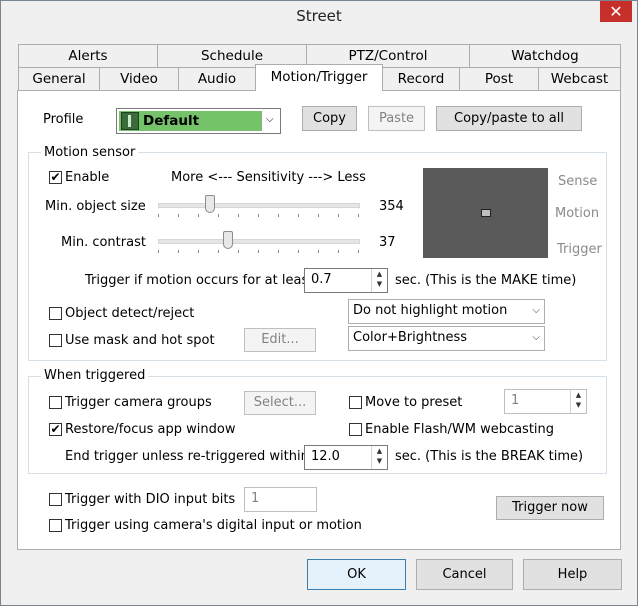 Image resolution: width=638 pixels, height=606 pixels. What do you see at coordinates (346, 280) in the screenshot?
I see `make-time-input: 0.7 ▲ ▼` at bounding box center [346, 280].